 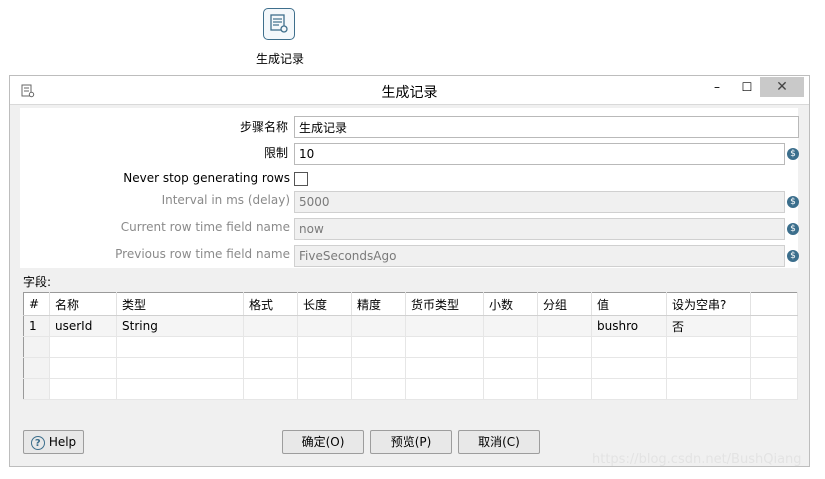 I want to click on column-header: 设为空串?, so click(x=708, y=304).